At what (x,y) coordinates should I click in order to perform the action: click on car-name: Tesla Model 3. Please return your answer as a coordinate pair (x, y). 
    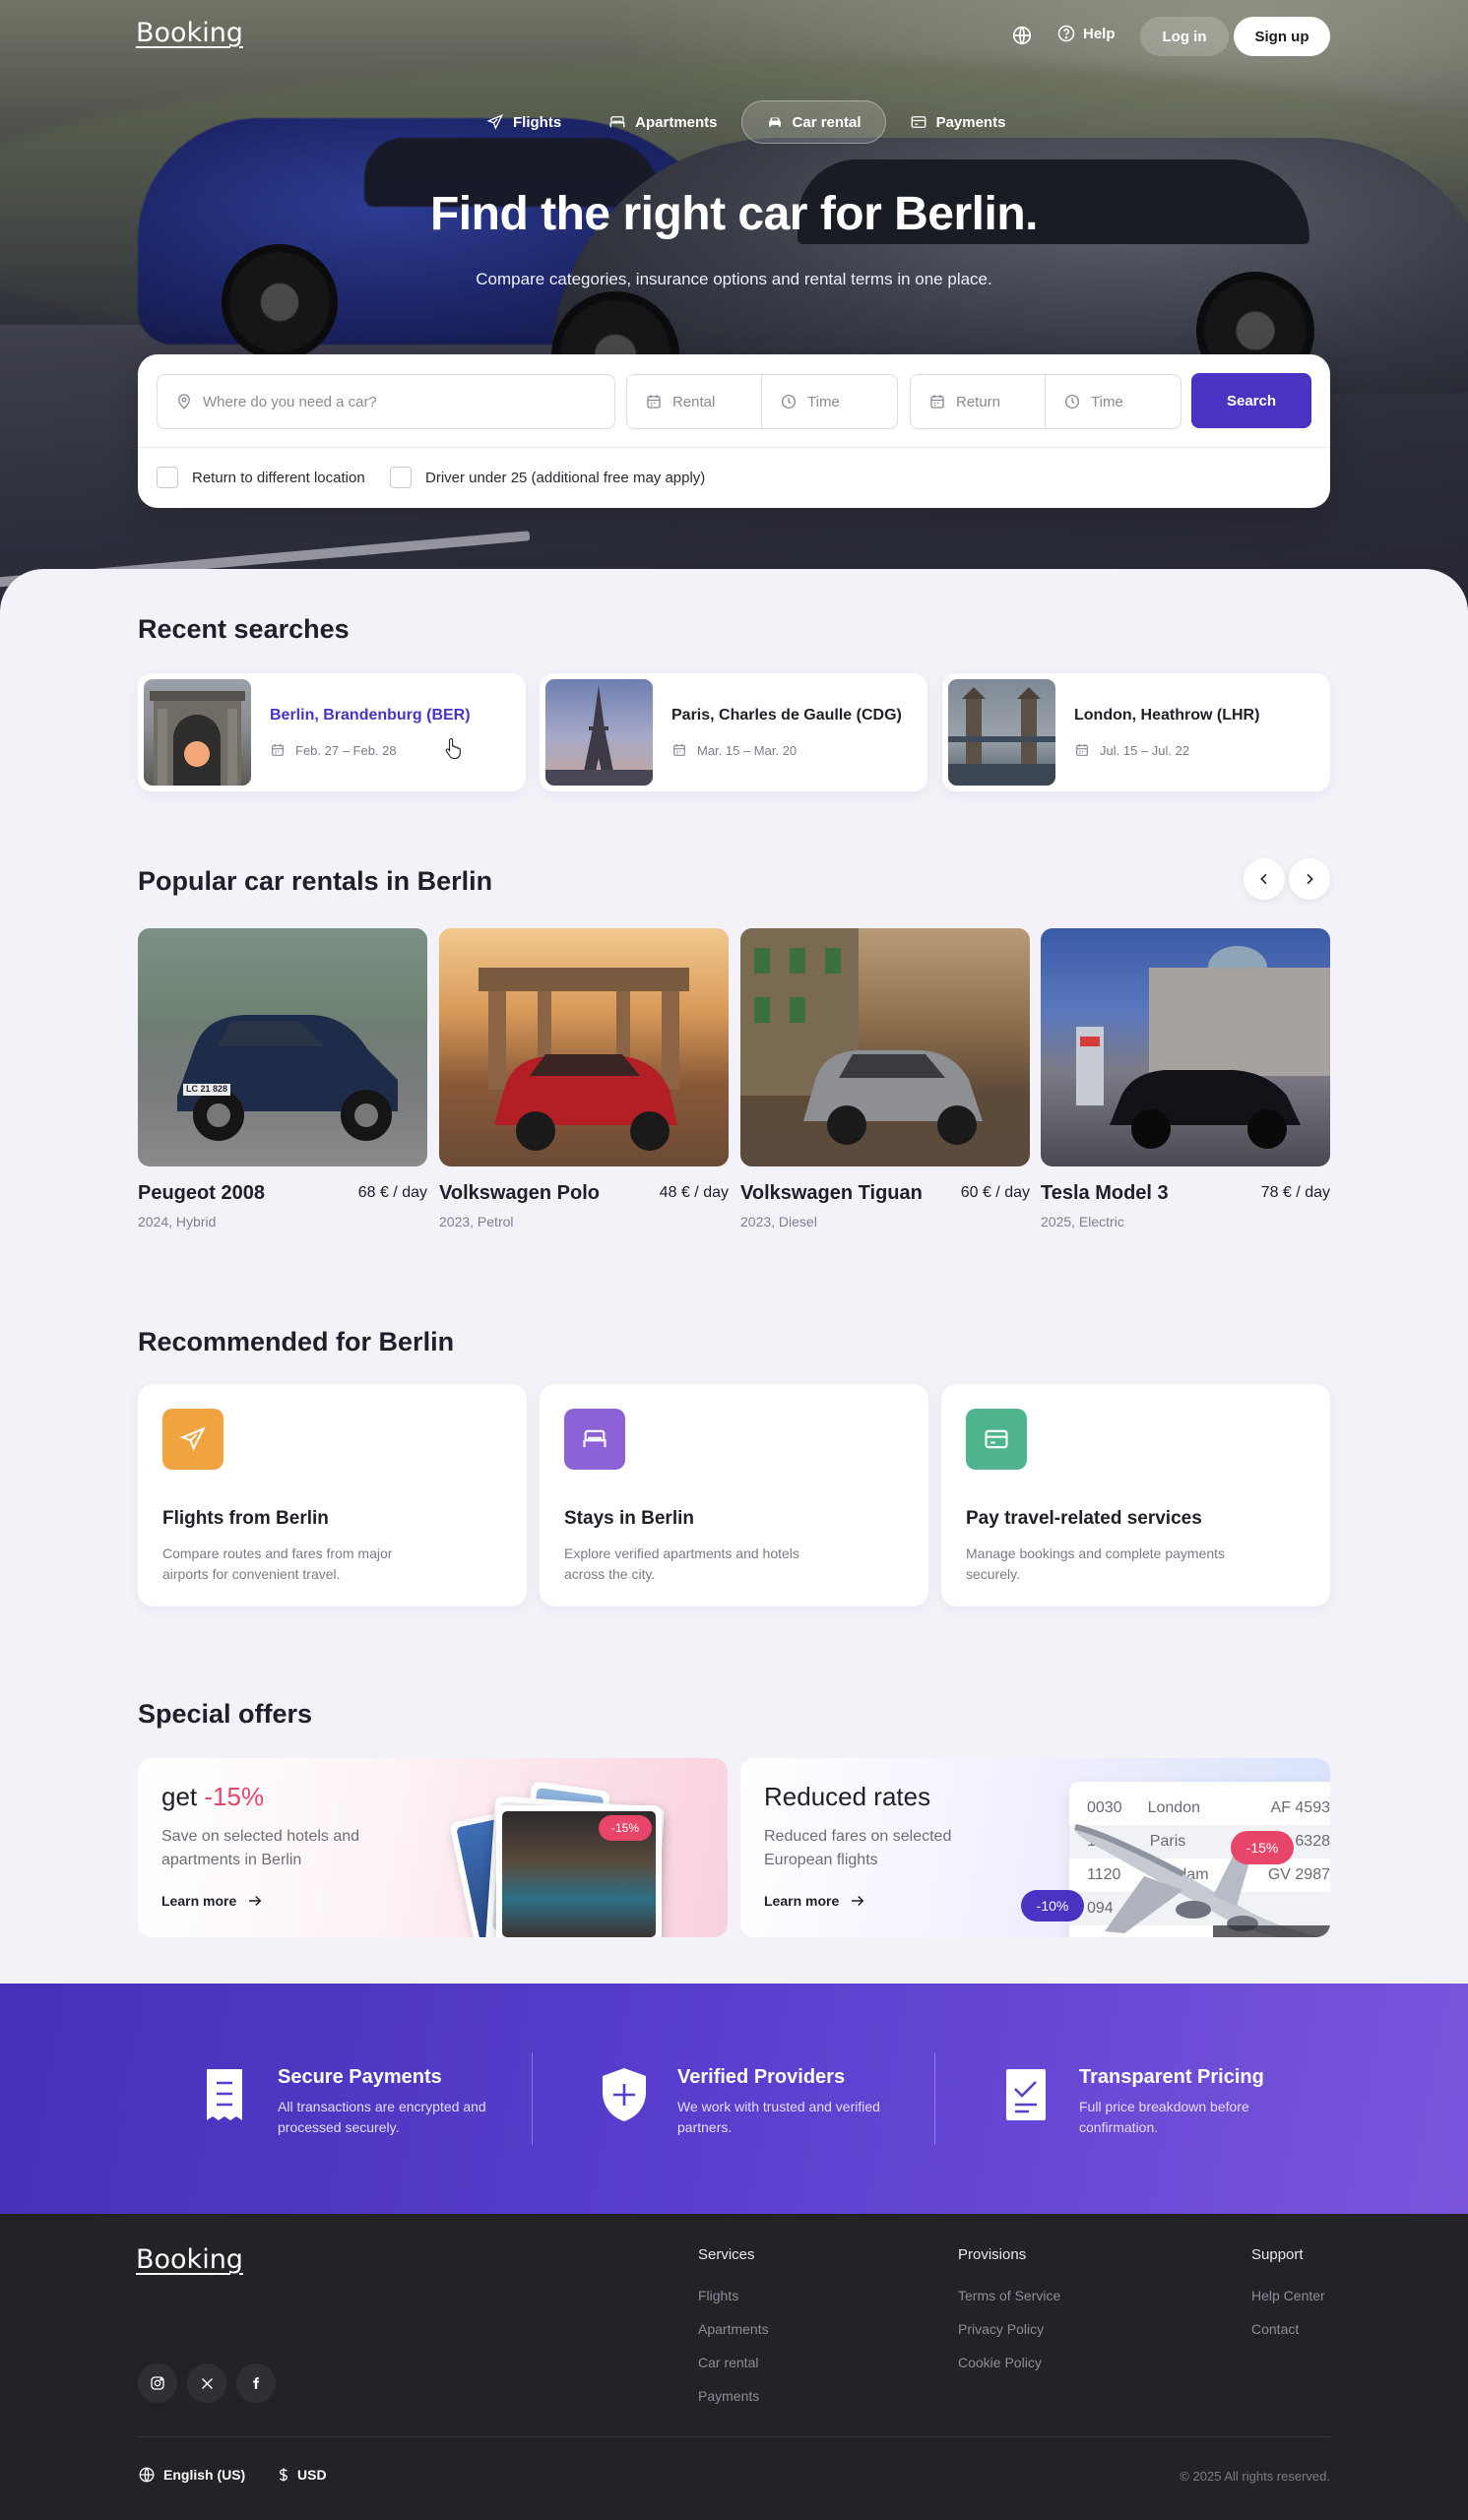
    Looking at the image, I should click on (1105, 1193).